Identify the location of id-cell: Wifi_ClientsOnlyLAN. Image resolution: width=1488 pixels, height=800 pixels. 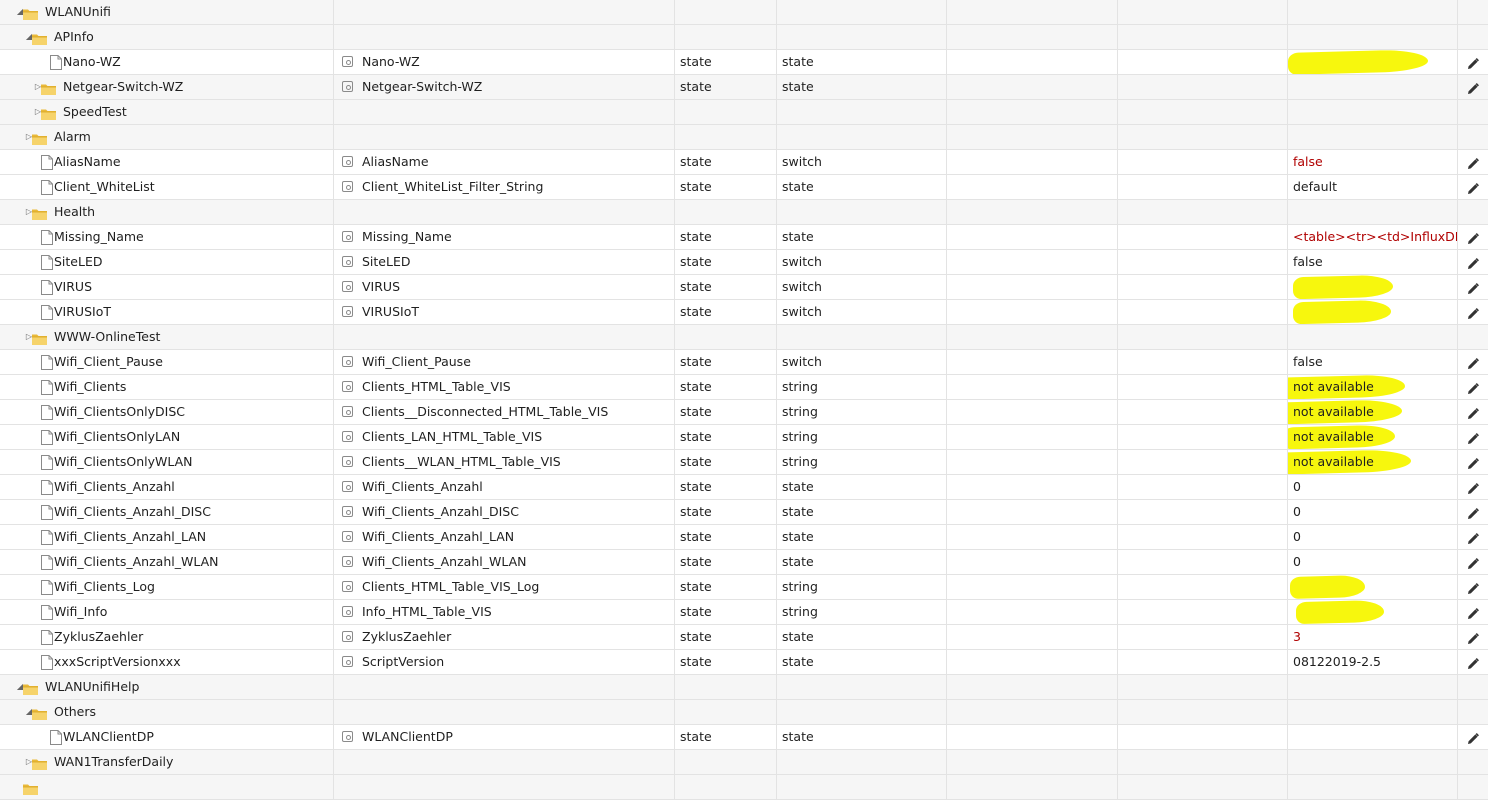
(167, 437).